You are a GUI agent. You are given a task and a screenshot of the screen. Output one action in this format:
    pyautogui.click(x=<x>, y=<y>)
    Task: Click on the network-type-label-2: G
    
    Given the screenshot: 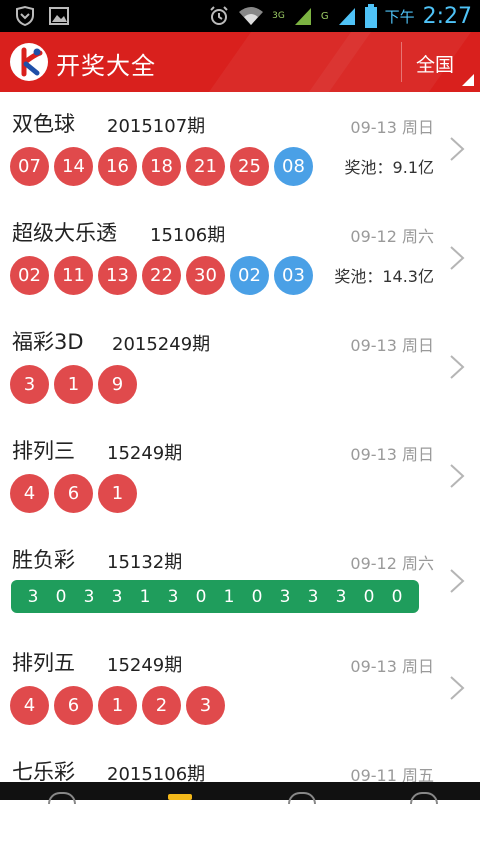 What is the action you would take?
    pyautogui.click(x=324, y=16)
    